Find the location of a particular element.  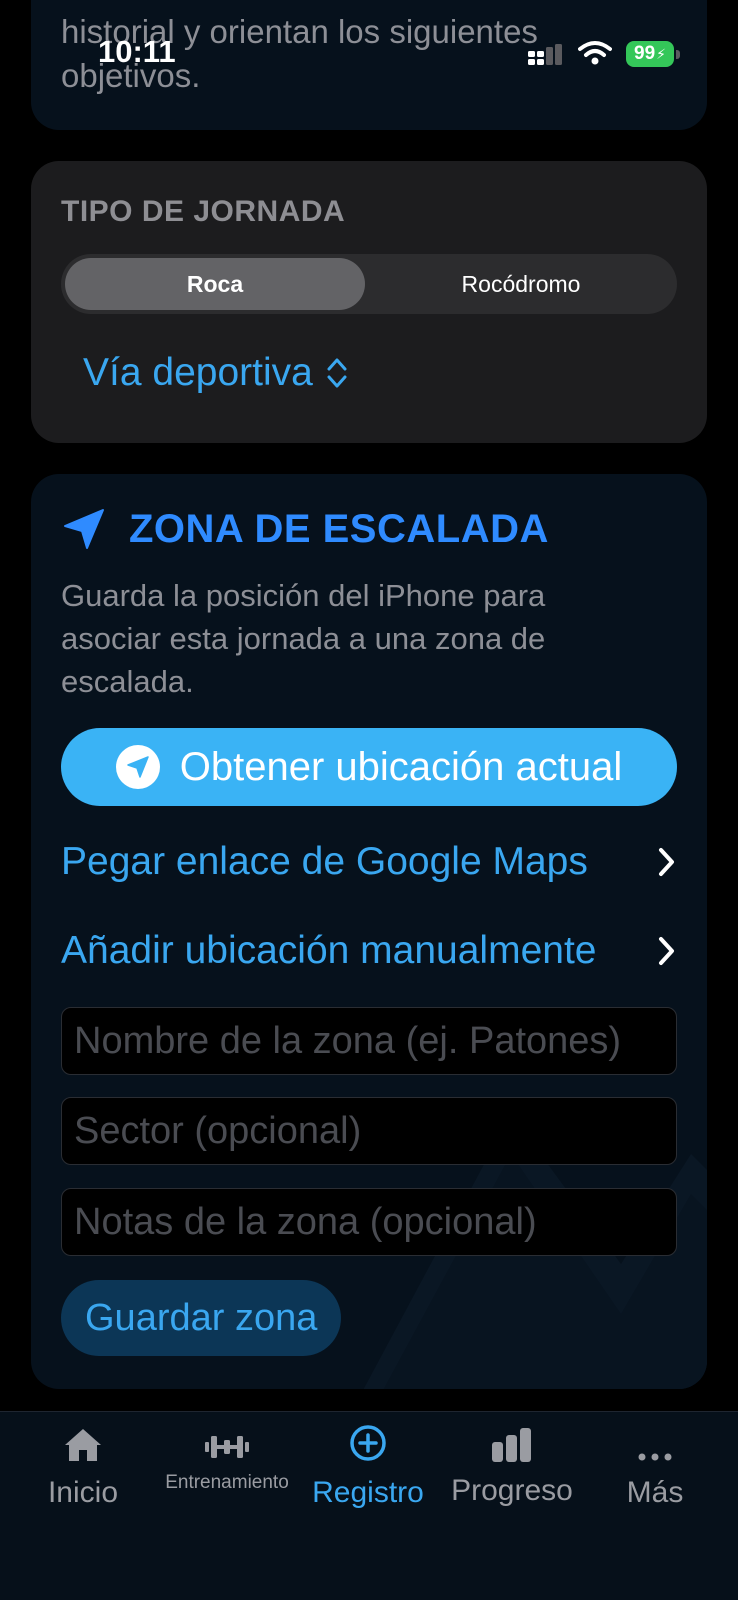

tab-entrenamiento: Entrenamiento is located at coordinates (227, 1472).